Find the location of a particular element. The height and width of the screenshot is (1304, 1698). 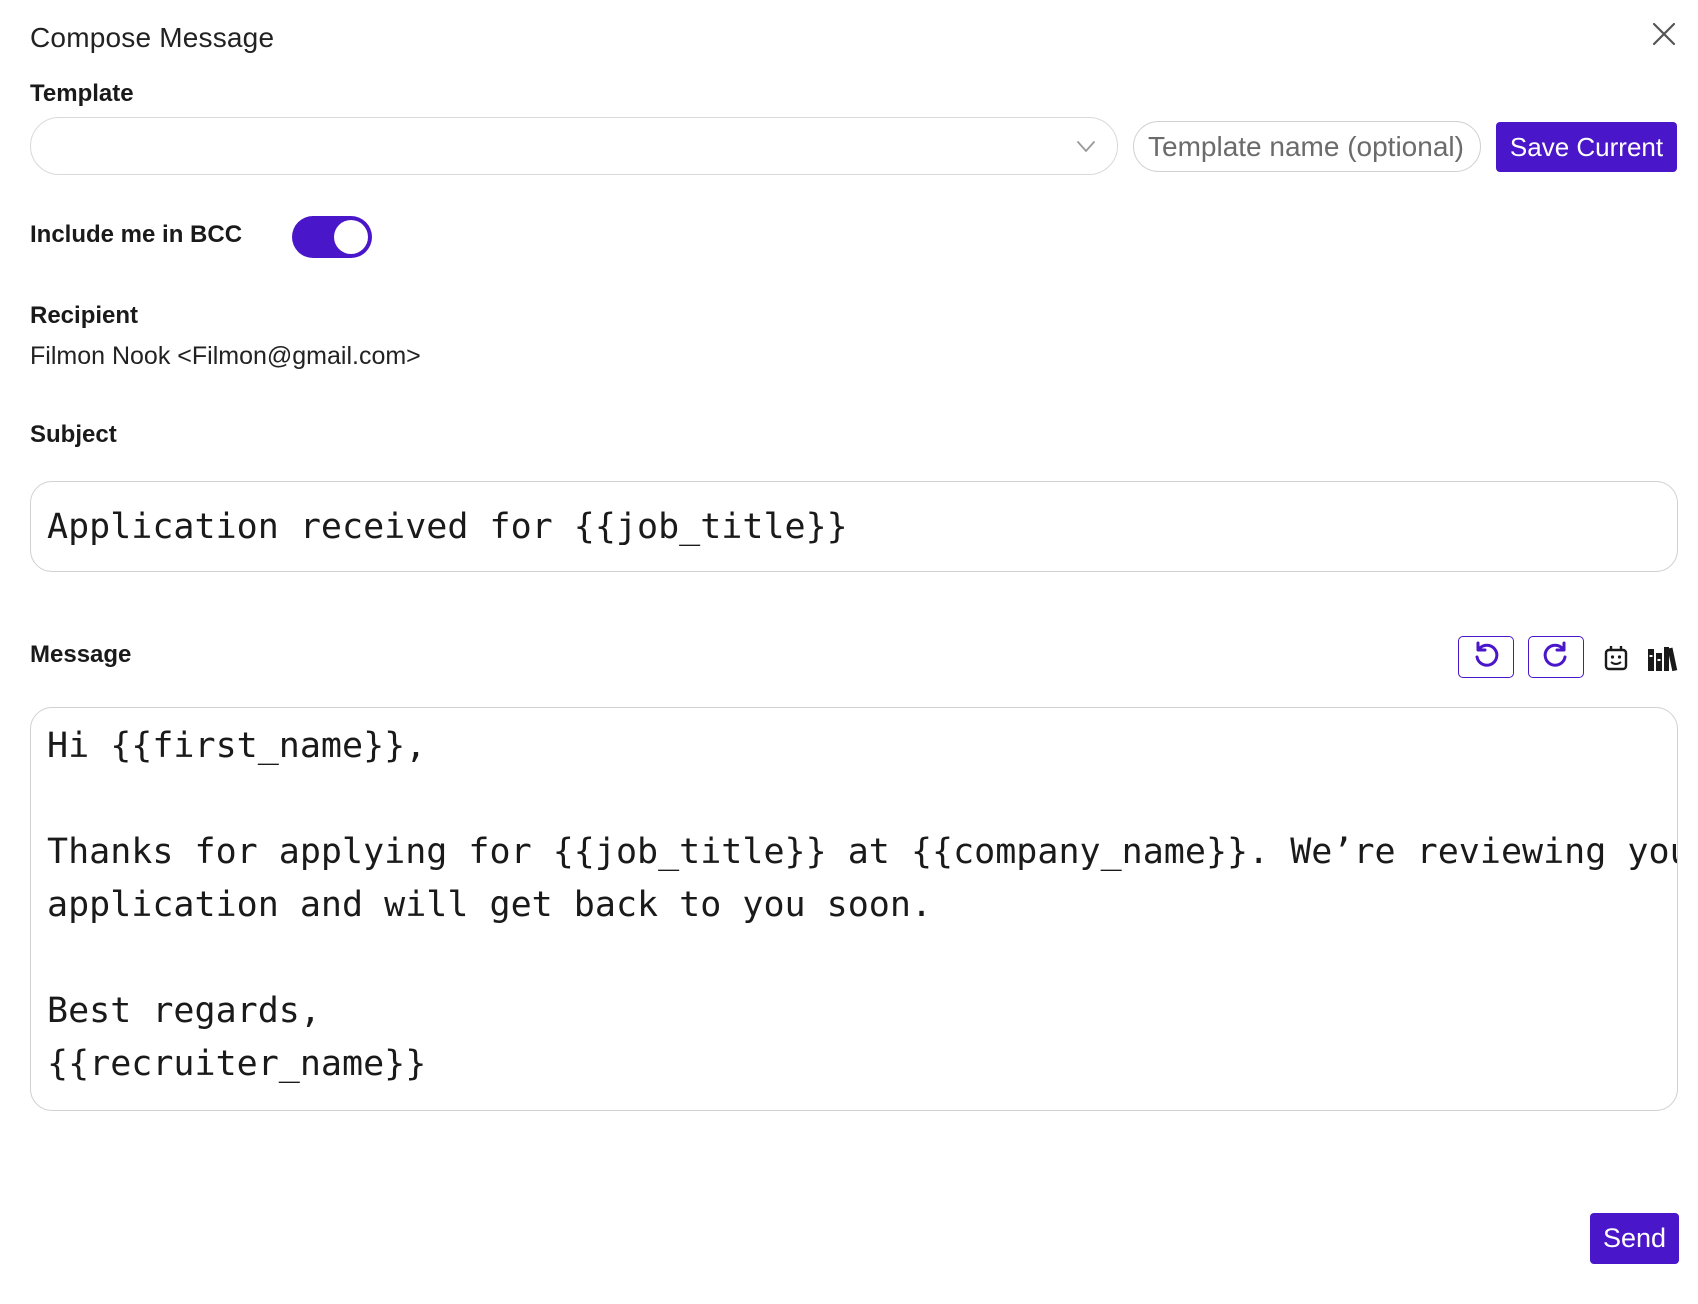

library-icon is located at coordinates (1662, 658).